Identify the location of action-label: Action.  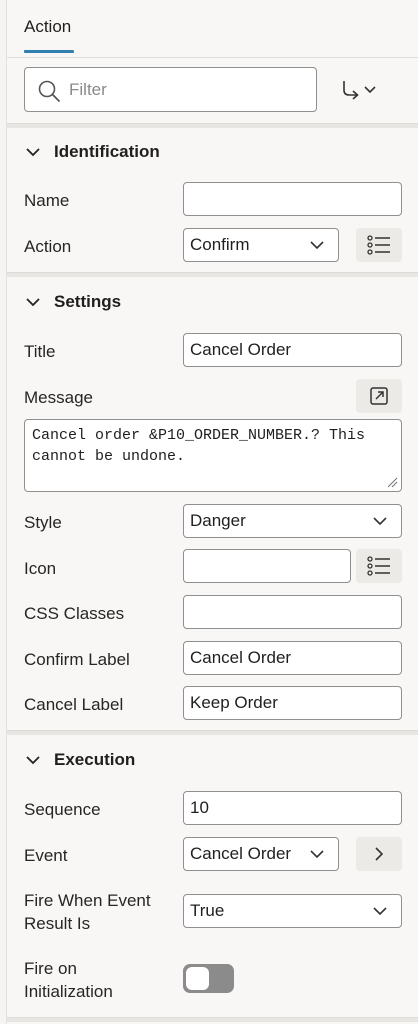
(48, 246).